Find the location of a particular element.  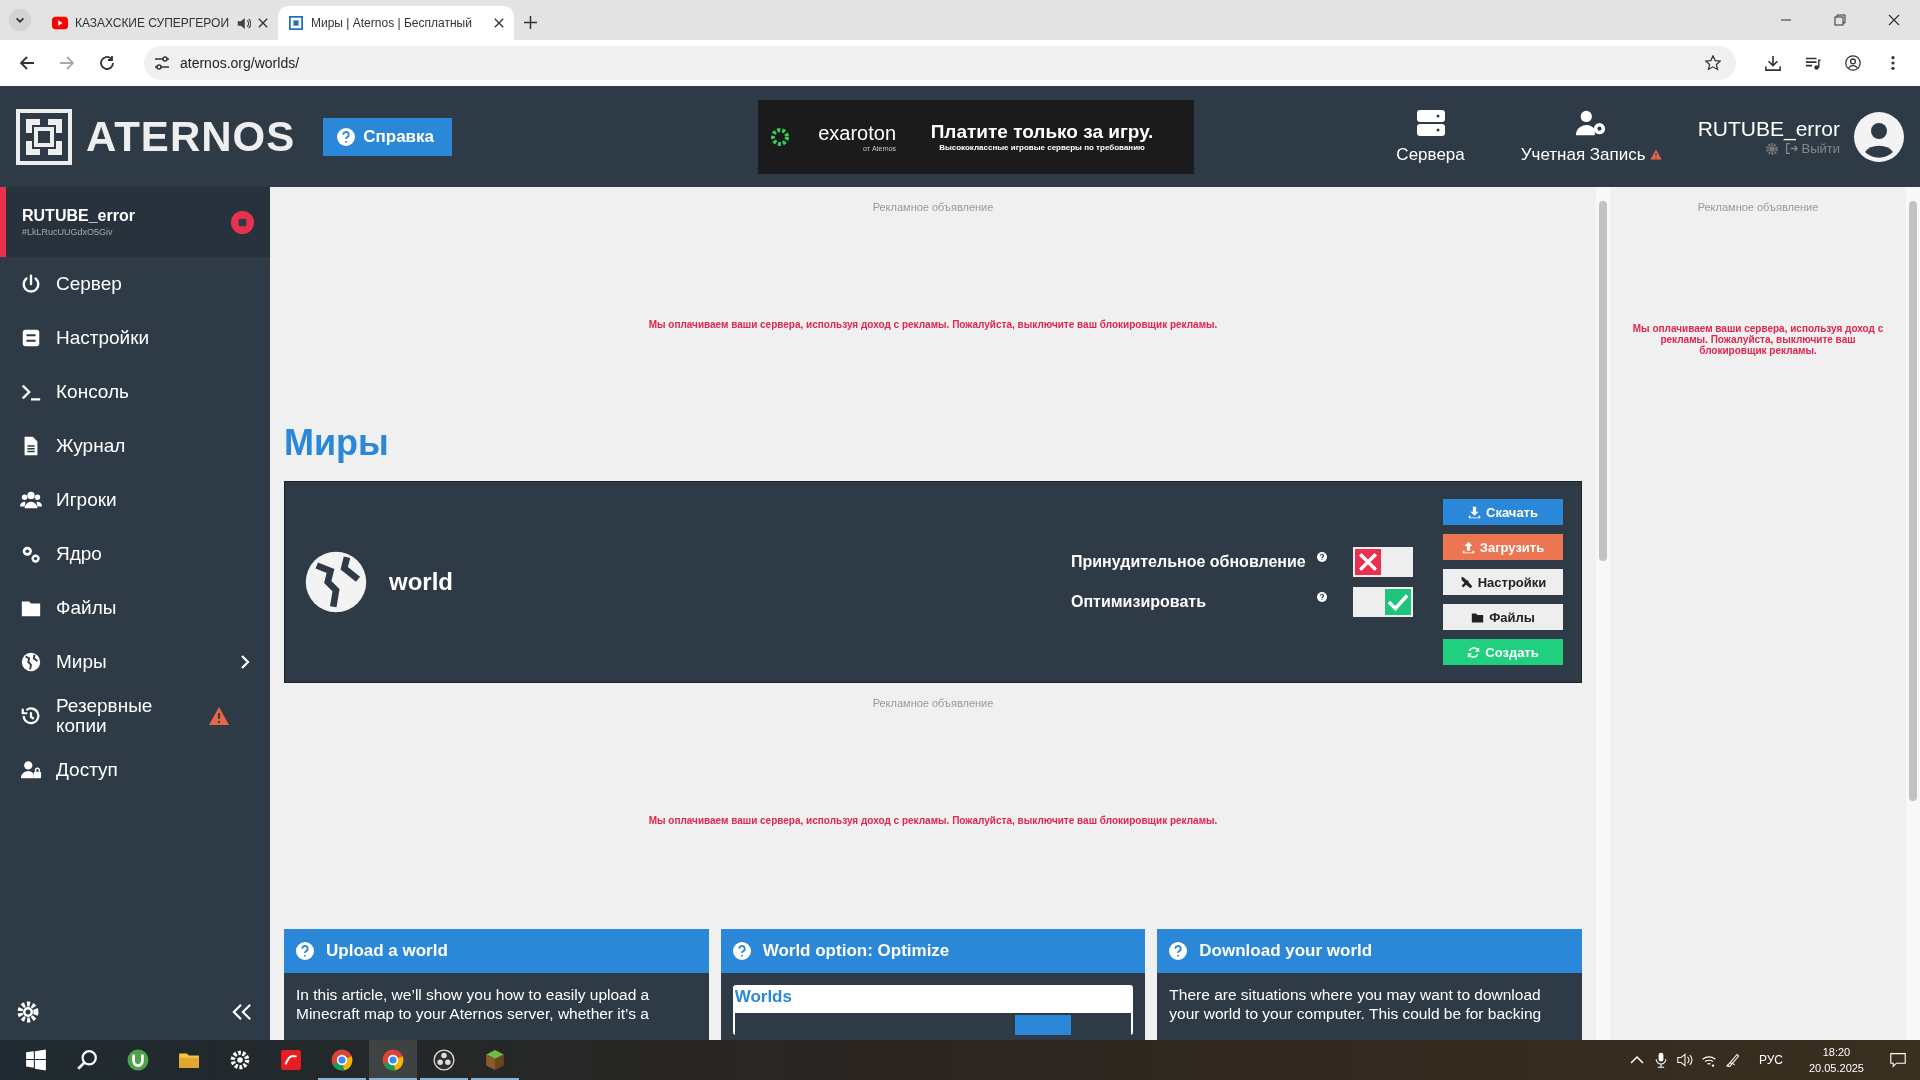

sidebar-item: Консоль is located at coordinates (135, 392).